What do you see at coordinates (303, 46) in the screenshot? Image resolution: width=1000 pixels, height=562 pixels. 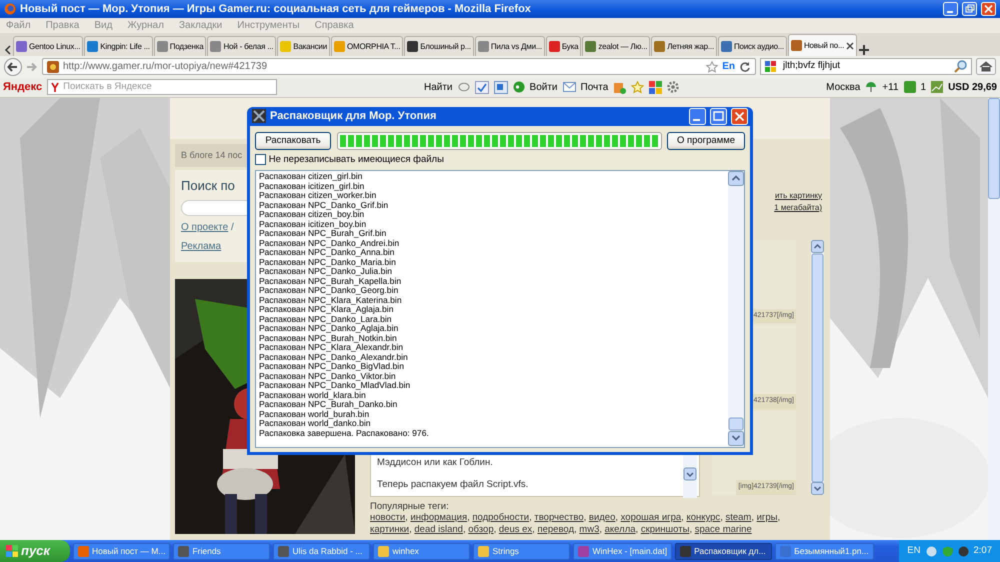 I see `browser-tab: Вакансии` at bounding box center [303, 46].